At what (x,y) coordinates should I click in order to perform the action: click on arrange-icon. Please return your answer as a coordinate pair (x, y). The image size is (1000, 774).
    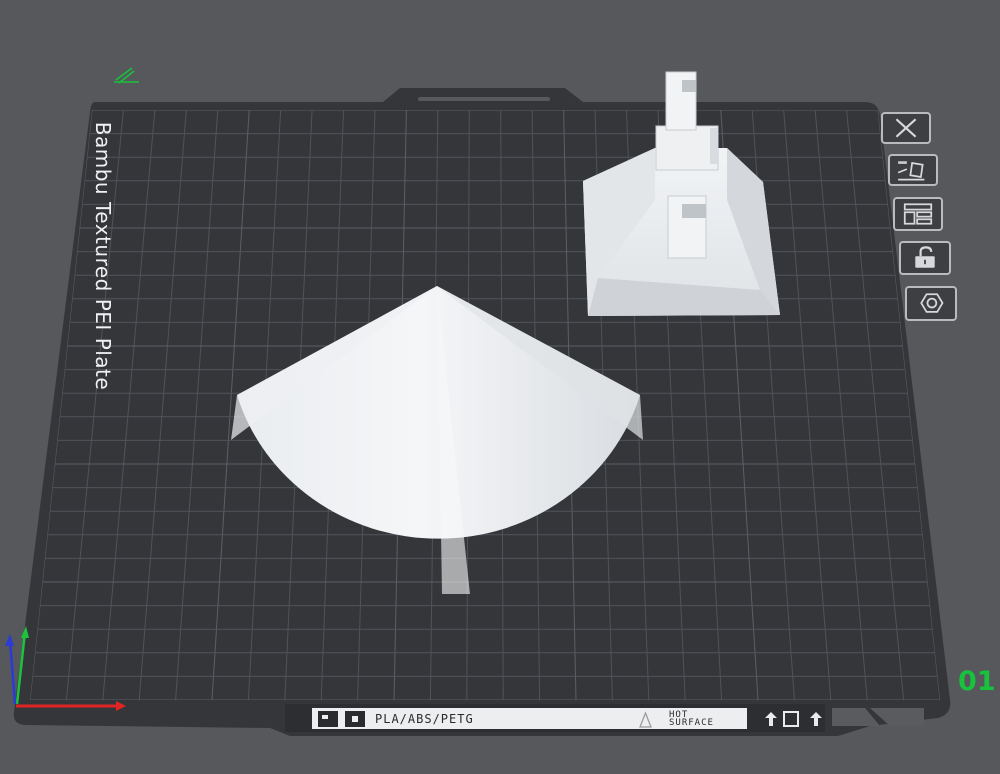
    Looking at the image, I should click on (918, 214).